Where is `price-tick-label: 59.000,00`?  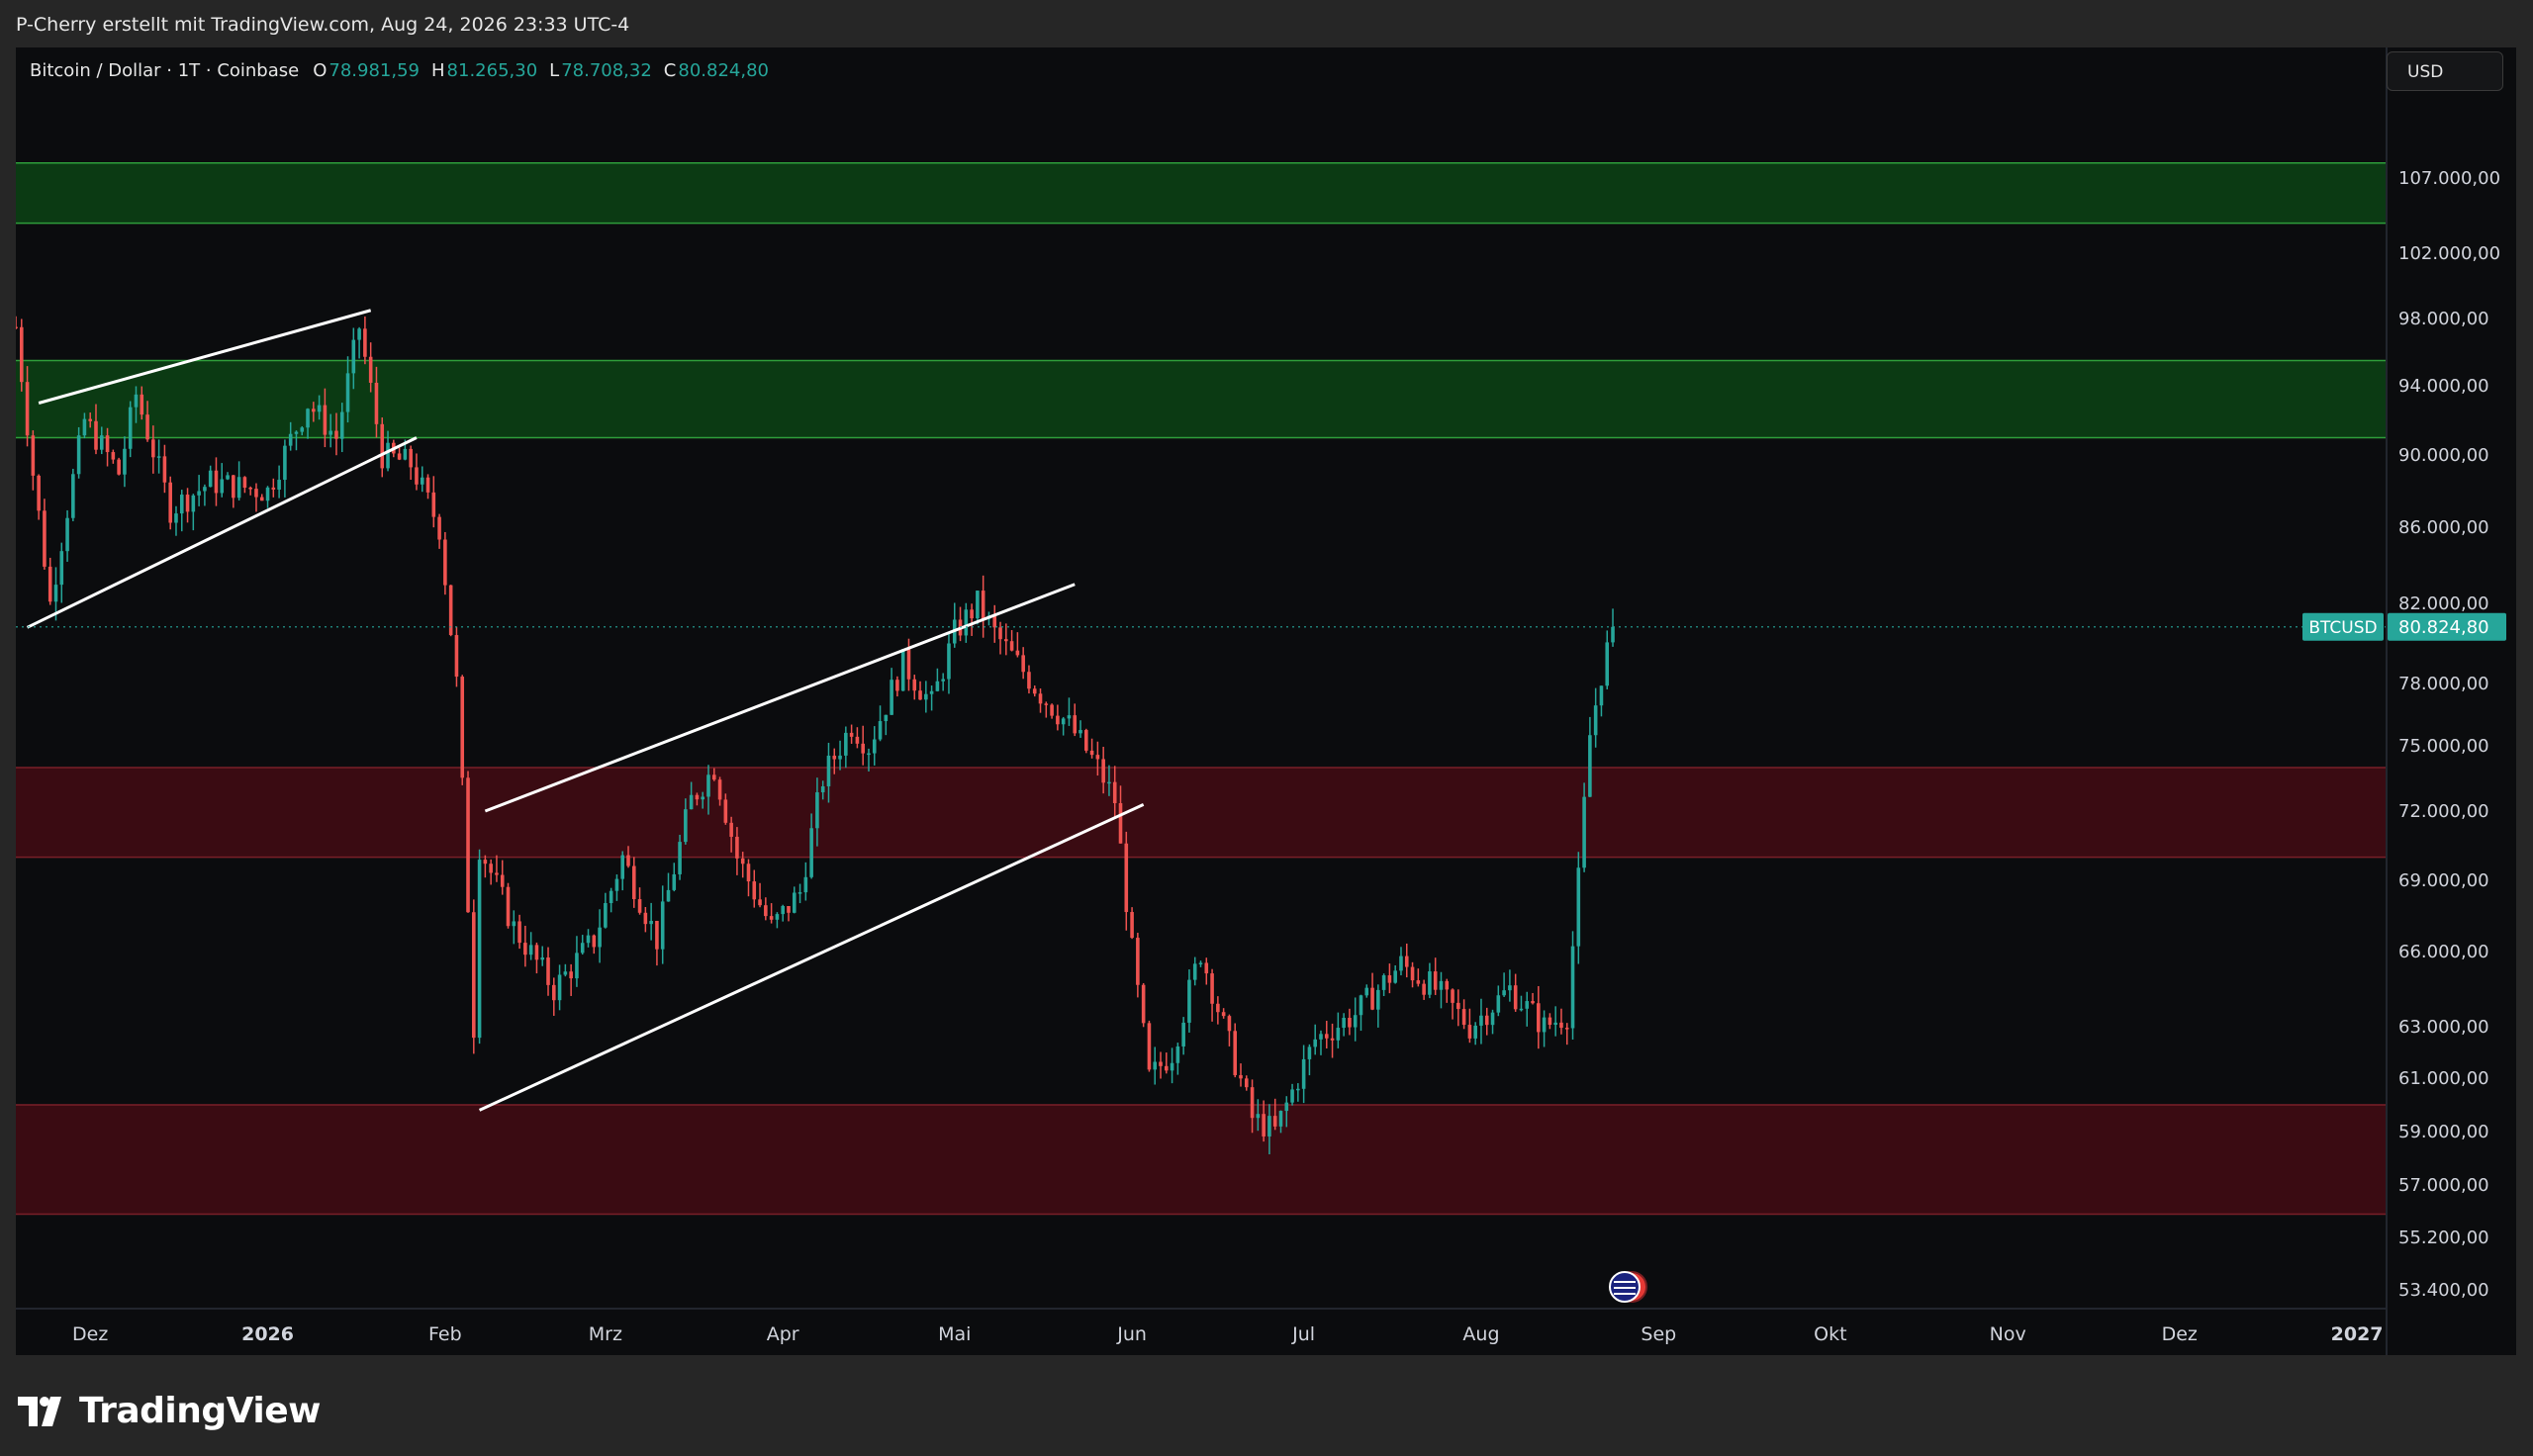 price-tick-label: 59.000,00 is located at coordinates (2443, 1132).